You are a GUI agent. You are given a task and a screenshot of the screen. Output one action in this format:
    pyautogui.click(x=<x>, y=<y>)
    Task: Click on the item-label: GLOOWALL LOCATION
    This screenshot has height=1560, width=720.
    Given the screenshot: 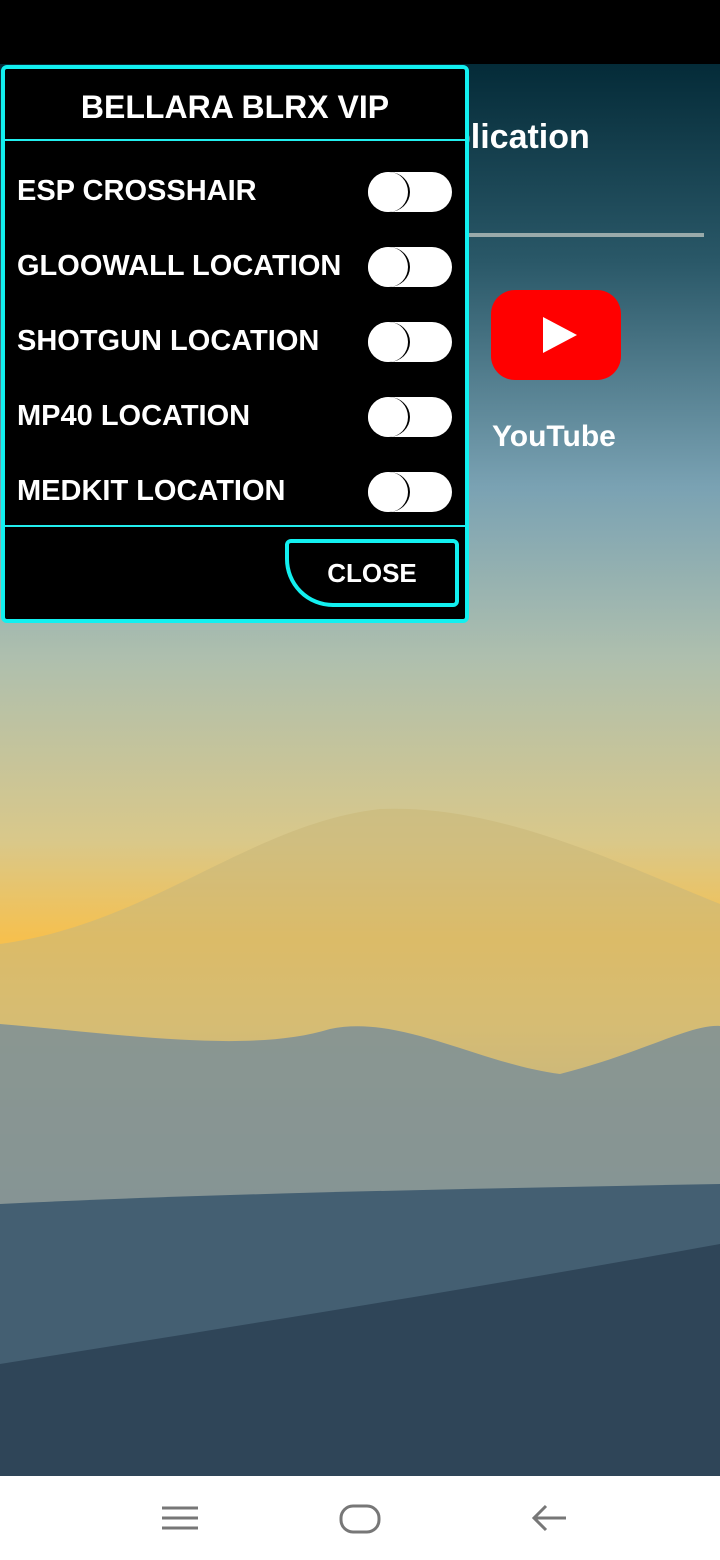 What is the action you would take?
    pyautogui.click(x=179, y=266)
    